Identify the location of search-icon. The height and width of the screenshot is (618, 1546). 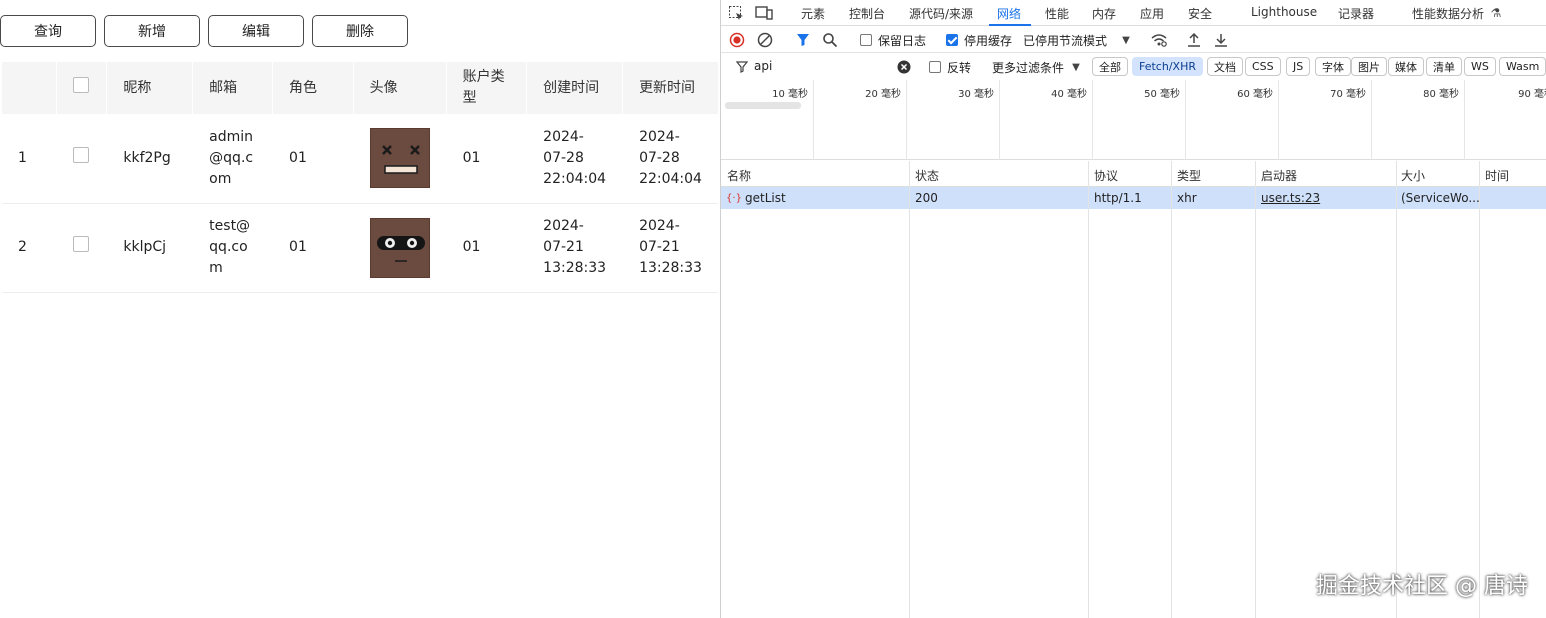
(830, 40).